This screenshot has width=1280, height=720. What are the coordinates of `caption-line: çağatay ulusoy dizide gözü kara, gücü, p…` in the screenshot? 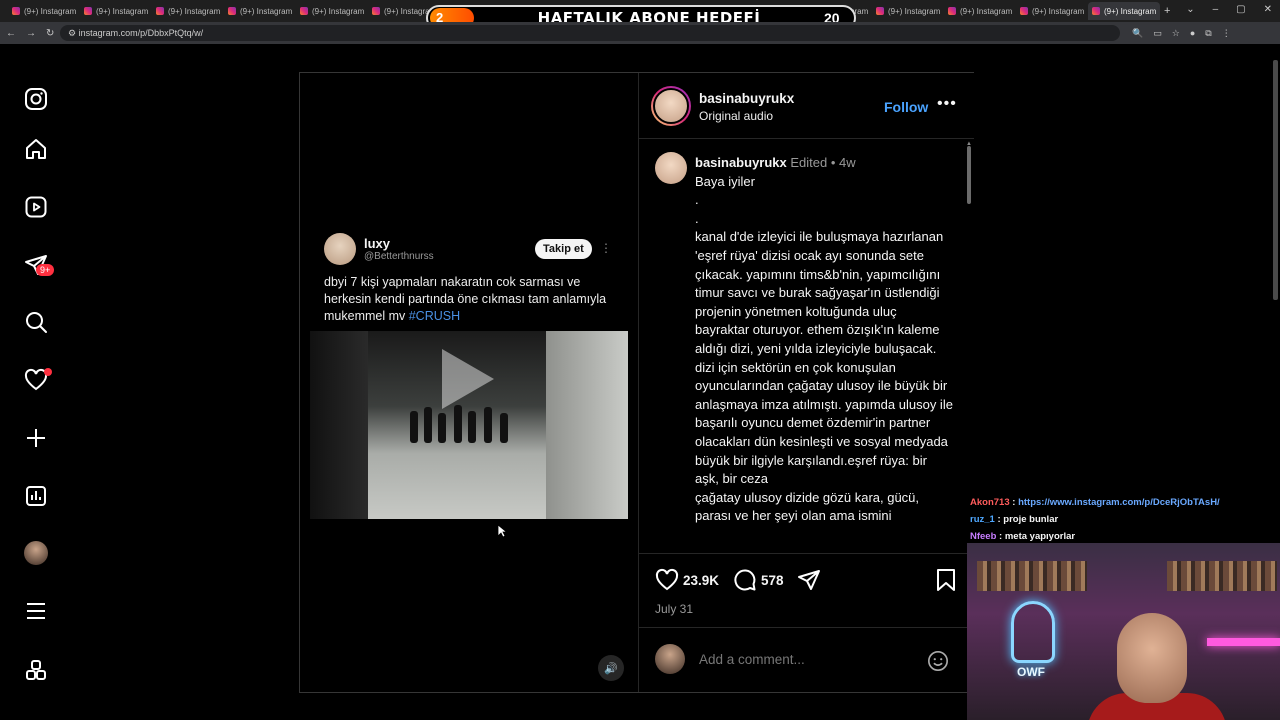 It's located at (807, 506).